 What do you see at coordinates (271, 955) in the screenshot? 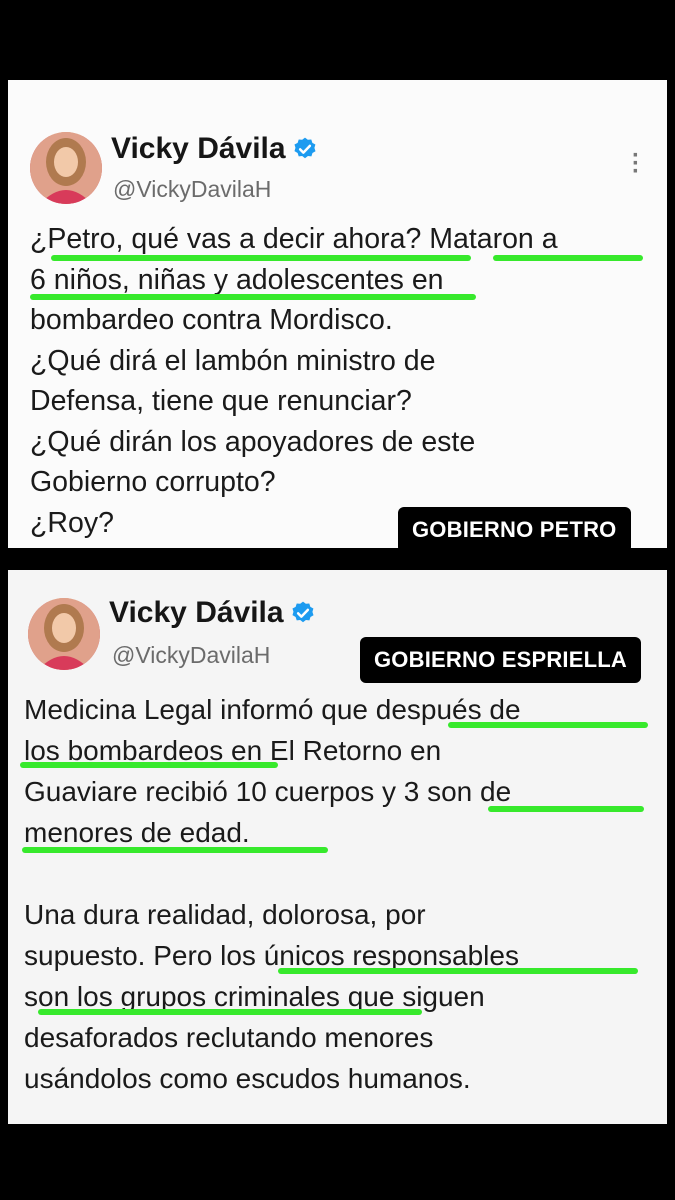
I see `tweet-line: supuesto. Pero los únicos responsables` at bounding box center [271, 955].